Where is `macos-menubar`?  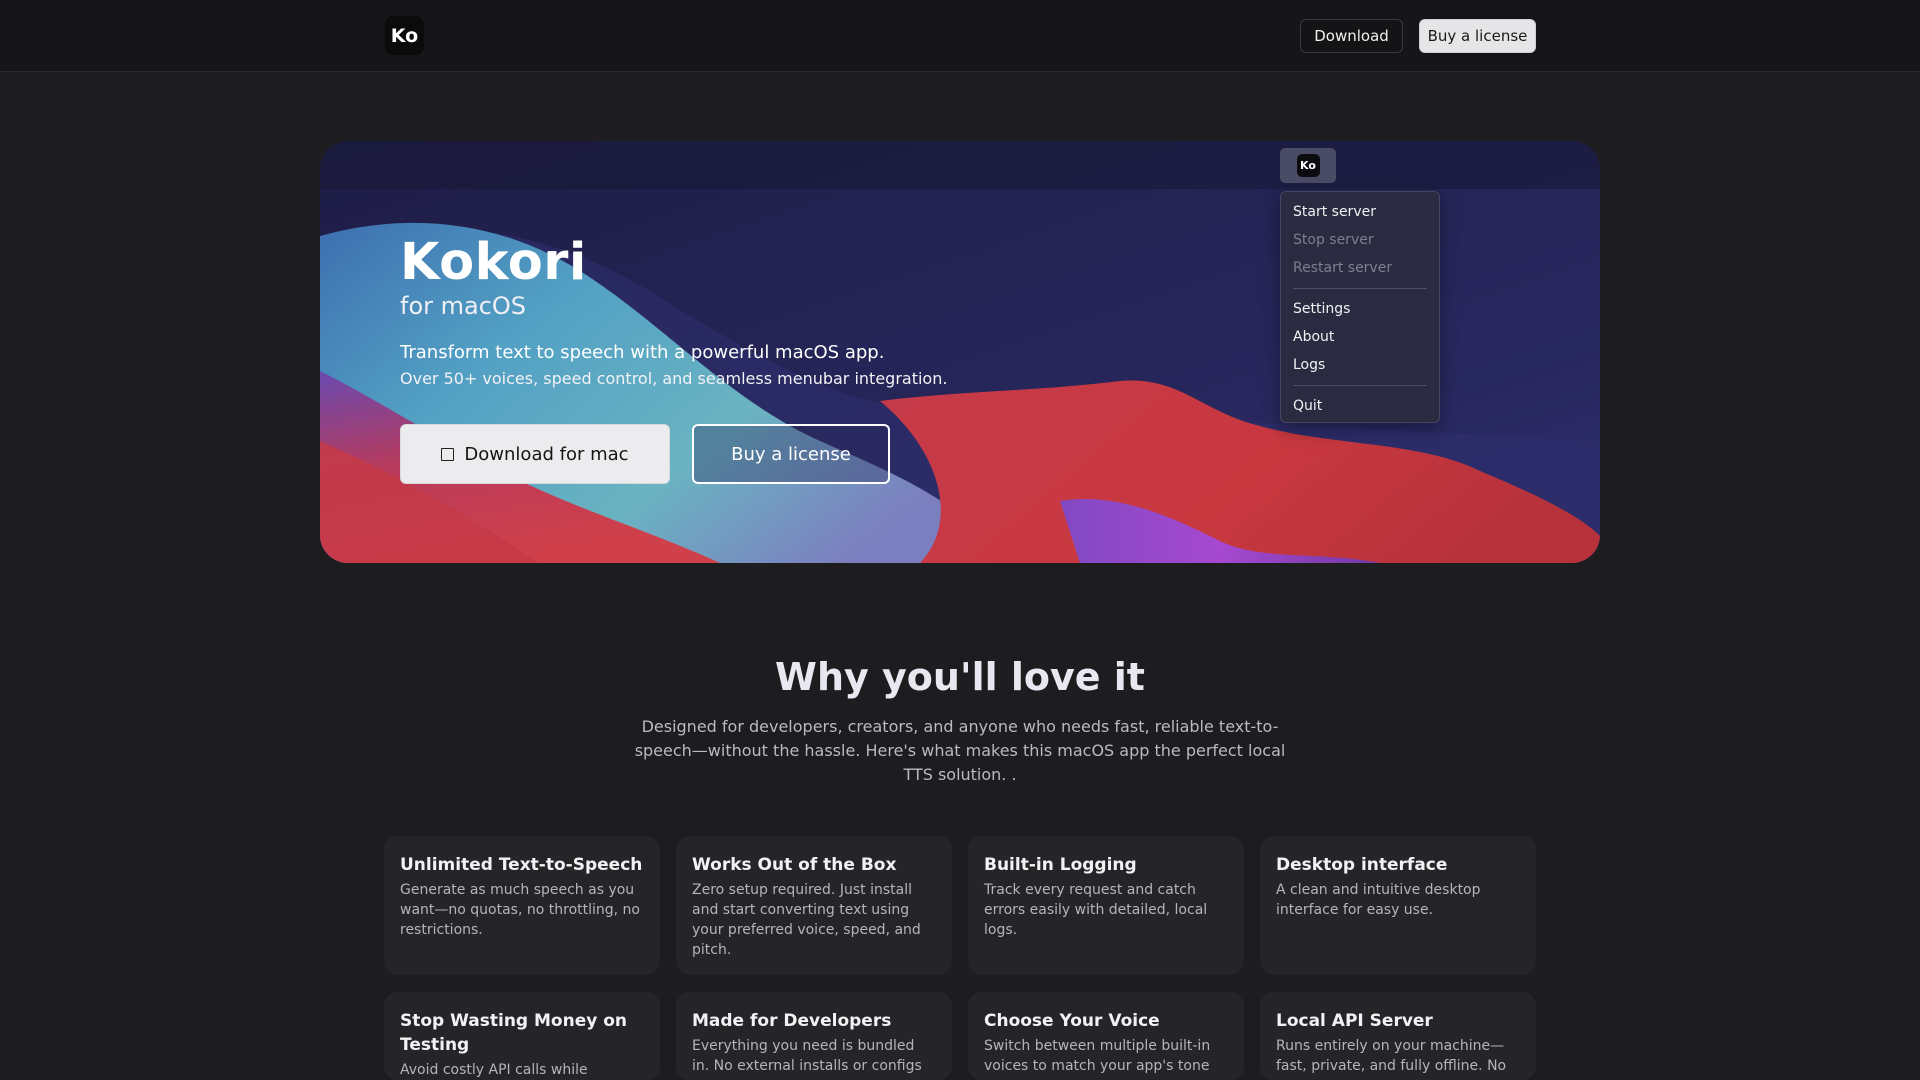 macos-menubar is located at coordinates (960, 165).